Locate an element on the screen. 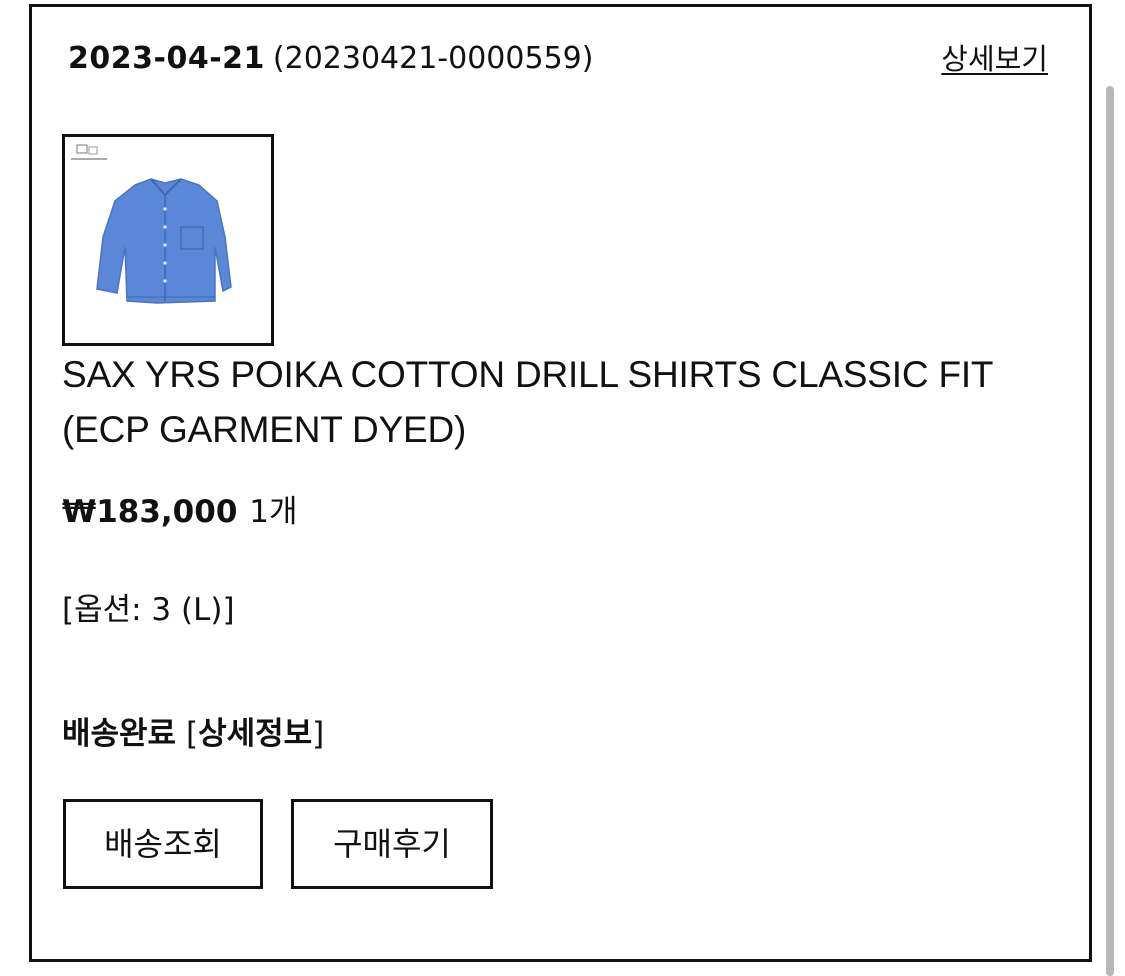 This screenshot has height=976, width=1125. bracket-close: ] is located at coordinates (318, 734).